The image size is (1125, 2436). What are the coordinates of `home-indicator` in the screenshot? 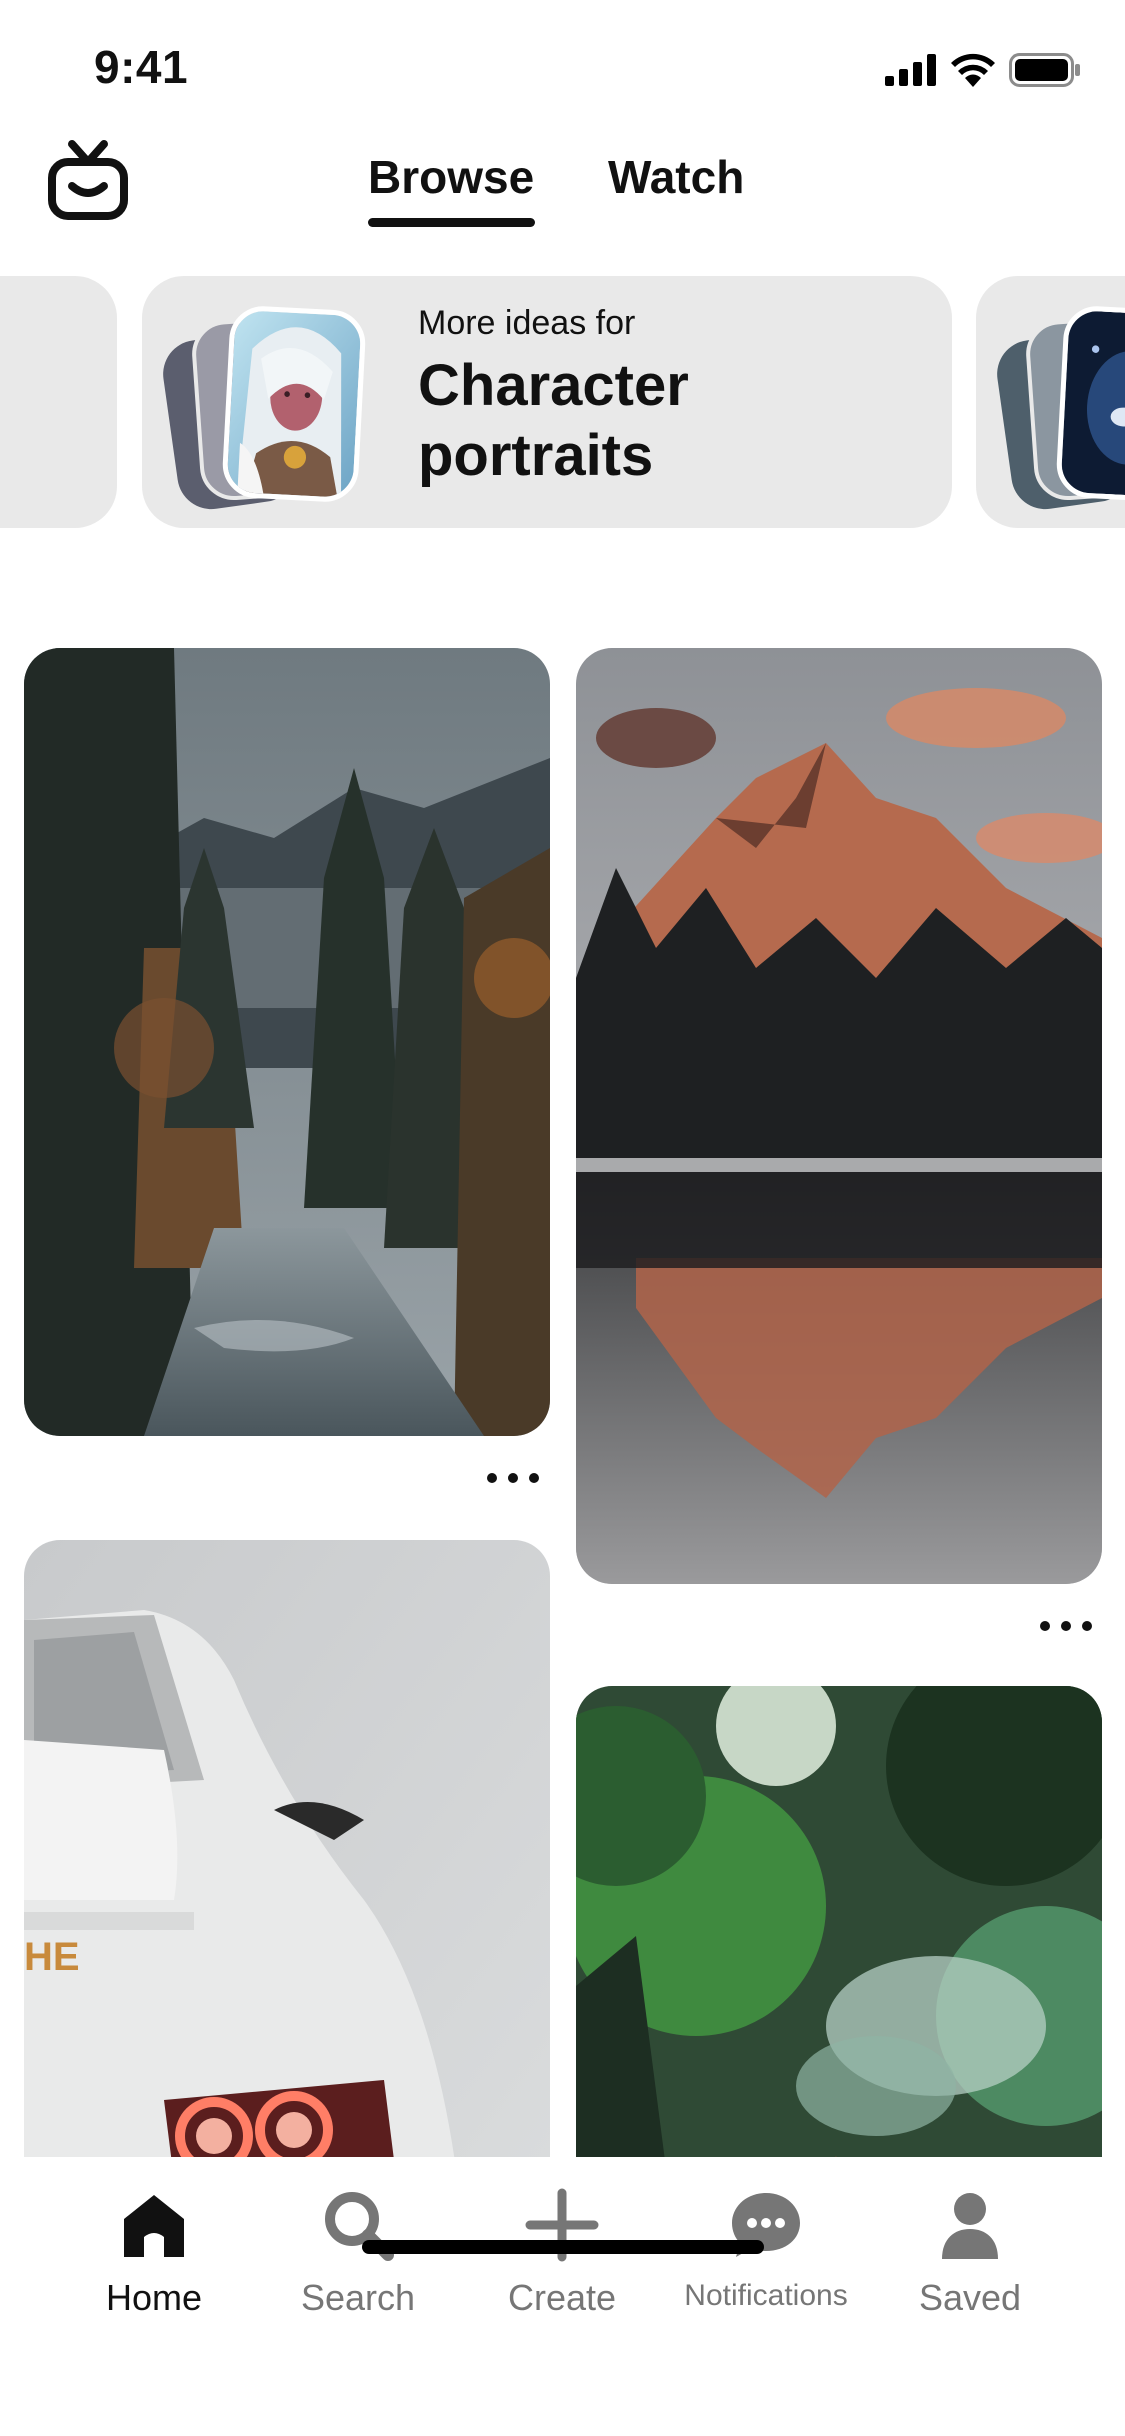 It's located at (563, 2247).